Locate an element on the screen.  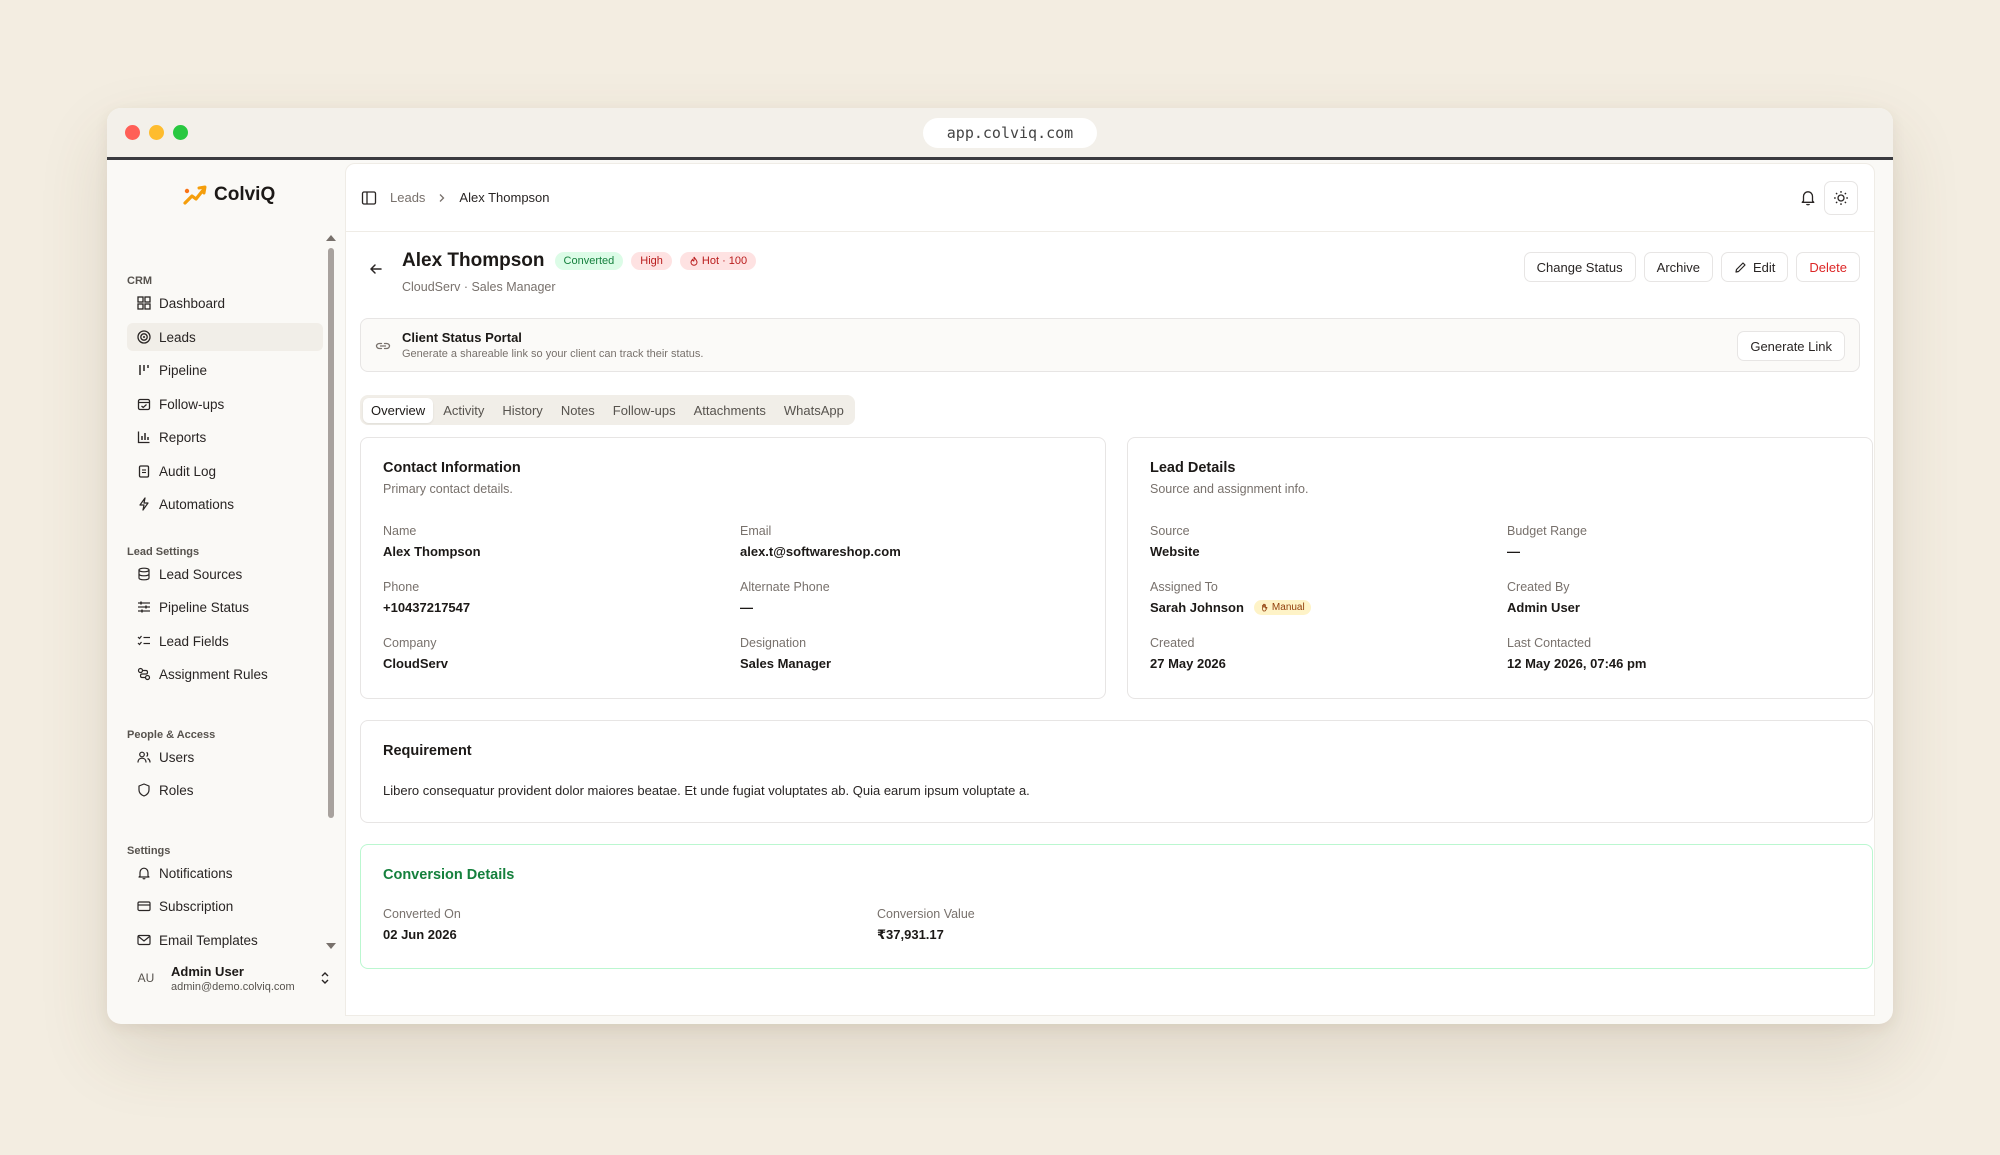
field-label: Company is located at coordinates (410, 643).